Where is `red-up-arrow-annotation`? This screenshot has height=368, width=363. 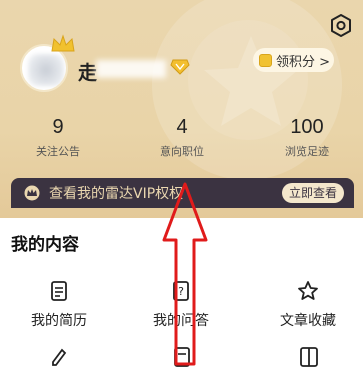
red-up-arrow-annotation is located at coordinates (185, 274).